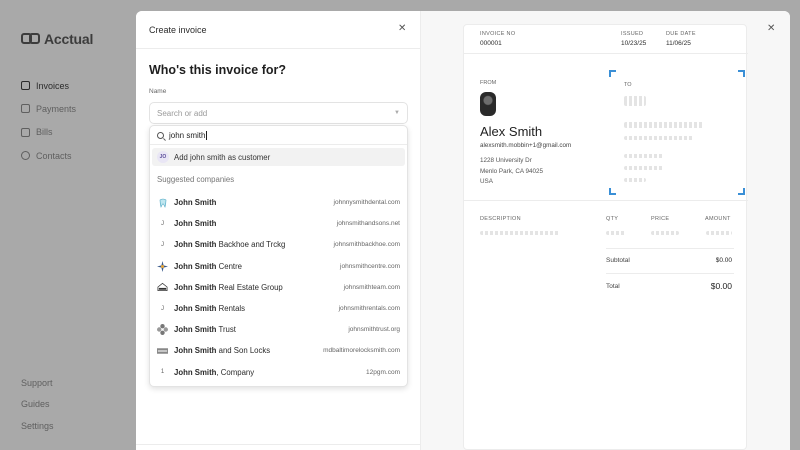 The height and width of the screenshot is (450, 800). Describe the element at coordinates (677, 132) in the screenshot. I see `recipient-placeholder: TO` at that location.